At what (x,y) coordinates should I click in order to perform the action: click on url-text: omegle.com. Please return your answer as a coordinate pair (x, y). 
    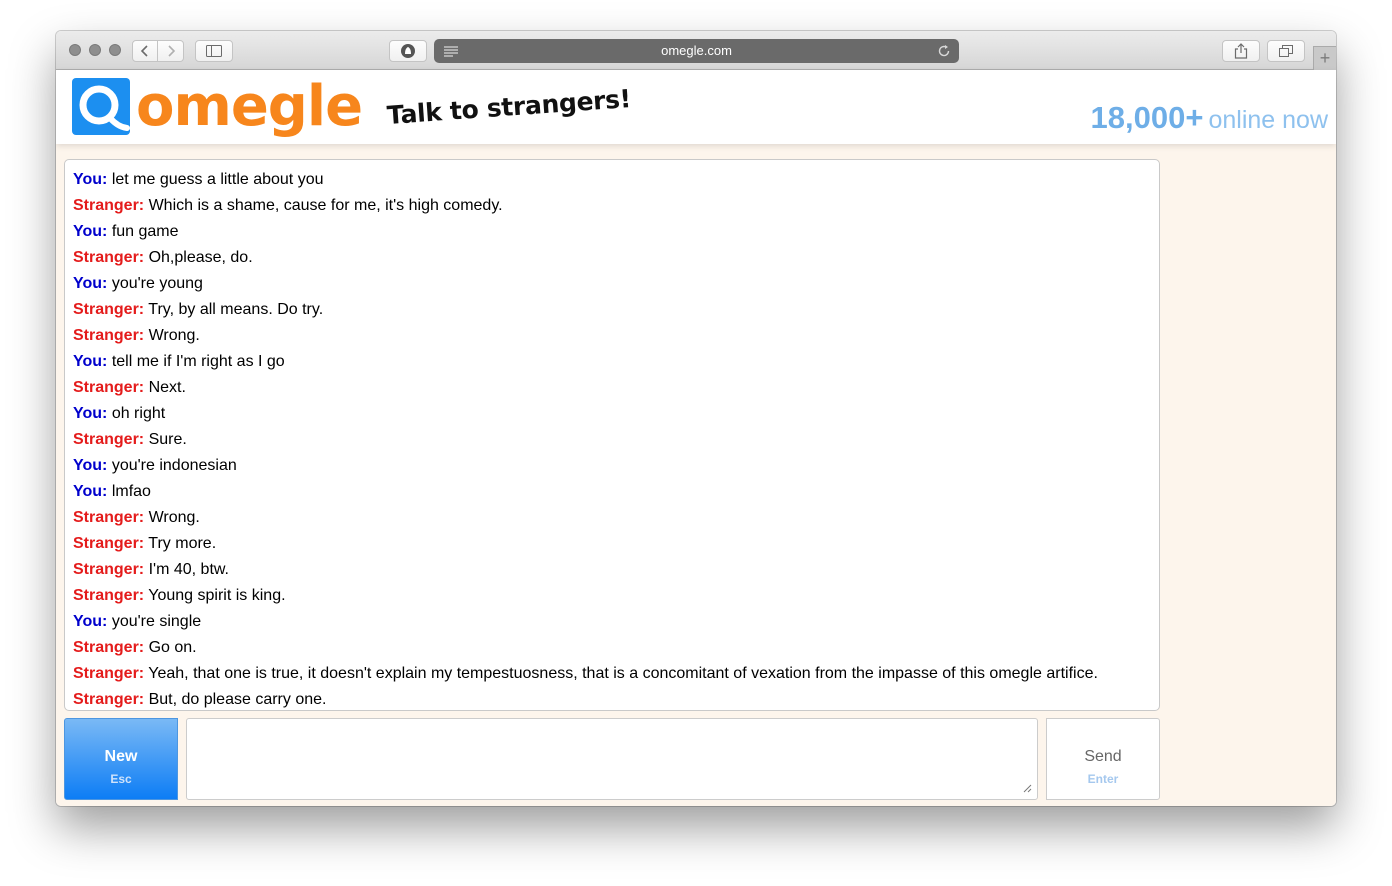
    Looking at the image, I should click on (696, 50).